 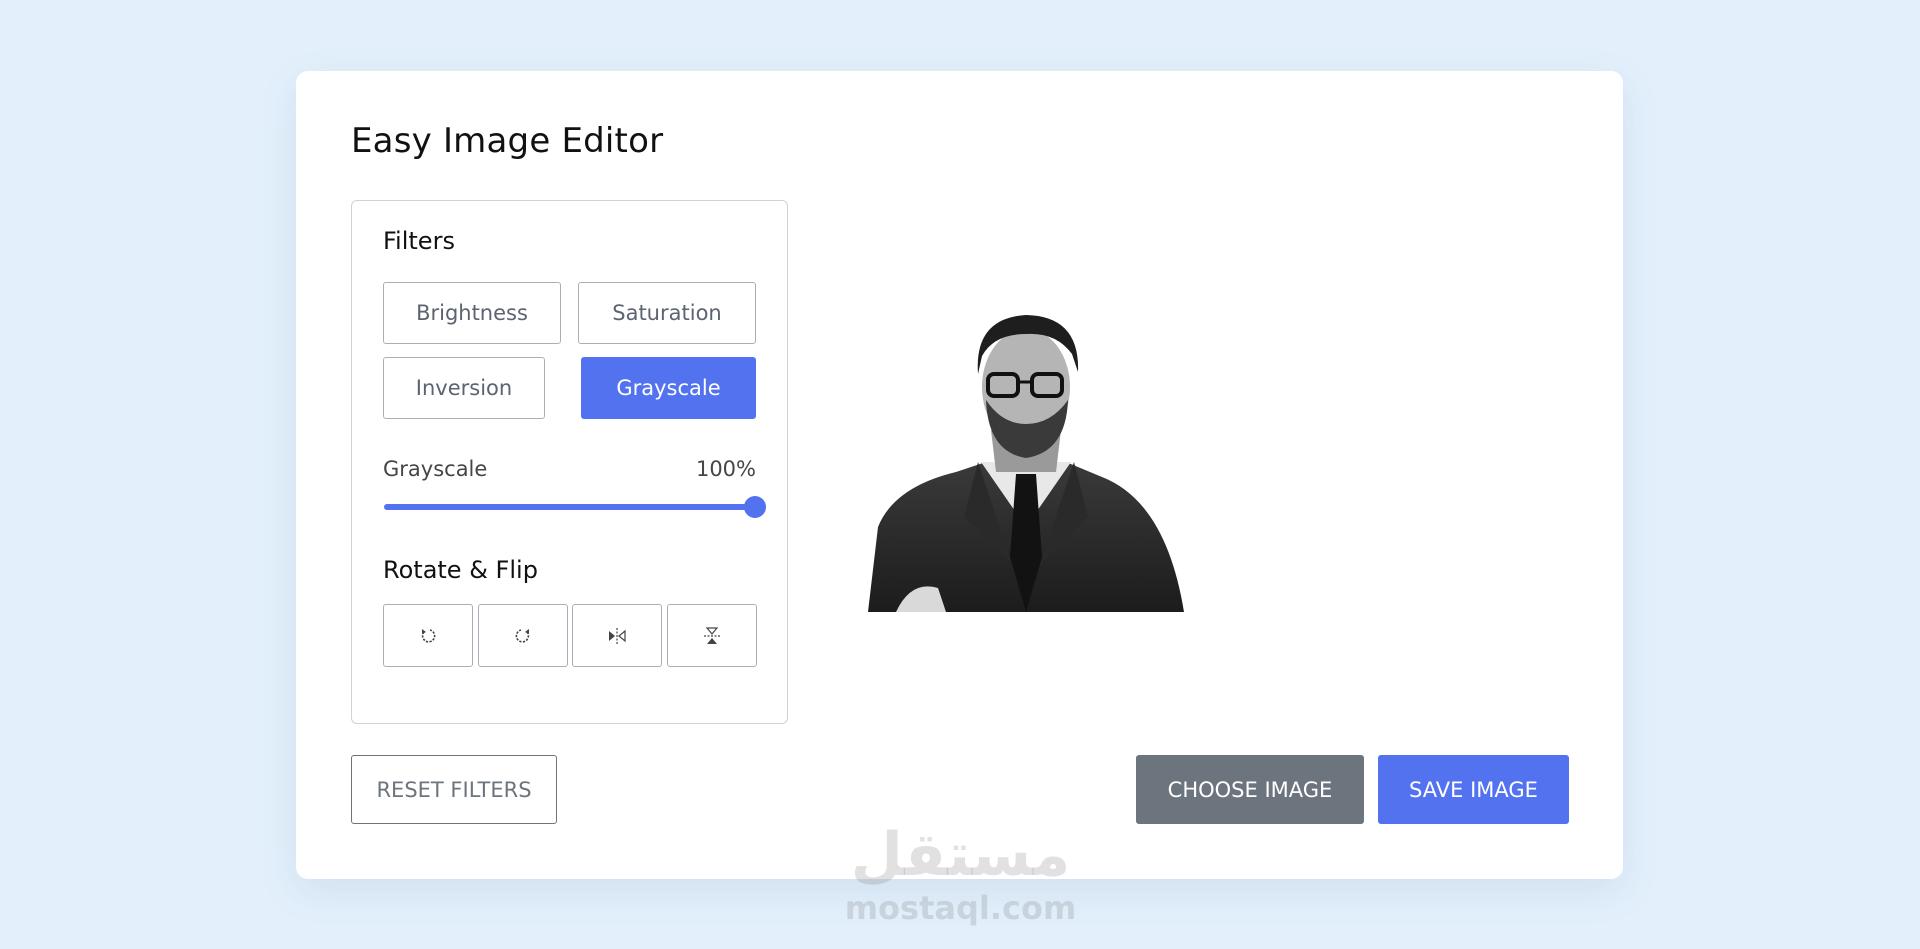 I want to click on slider-thumb, so click(x=755, y=507).